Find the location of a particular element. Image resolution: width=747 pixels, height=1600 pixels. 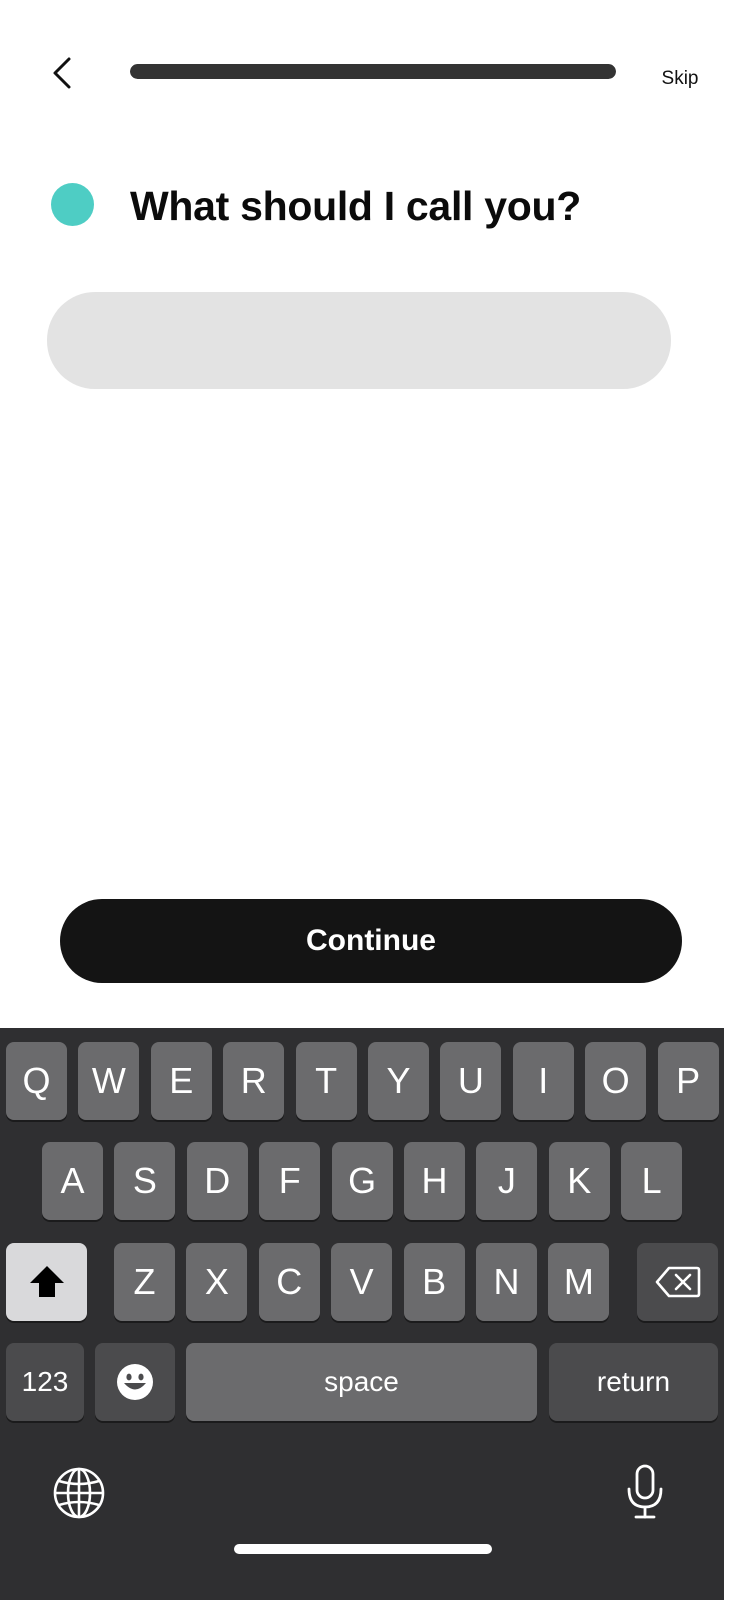

back-button is located at coordinates (63, 73).